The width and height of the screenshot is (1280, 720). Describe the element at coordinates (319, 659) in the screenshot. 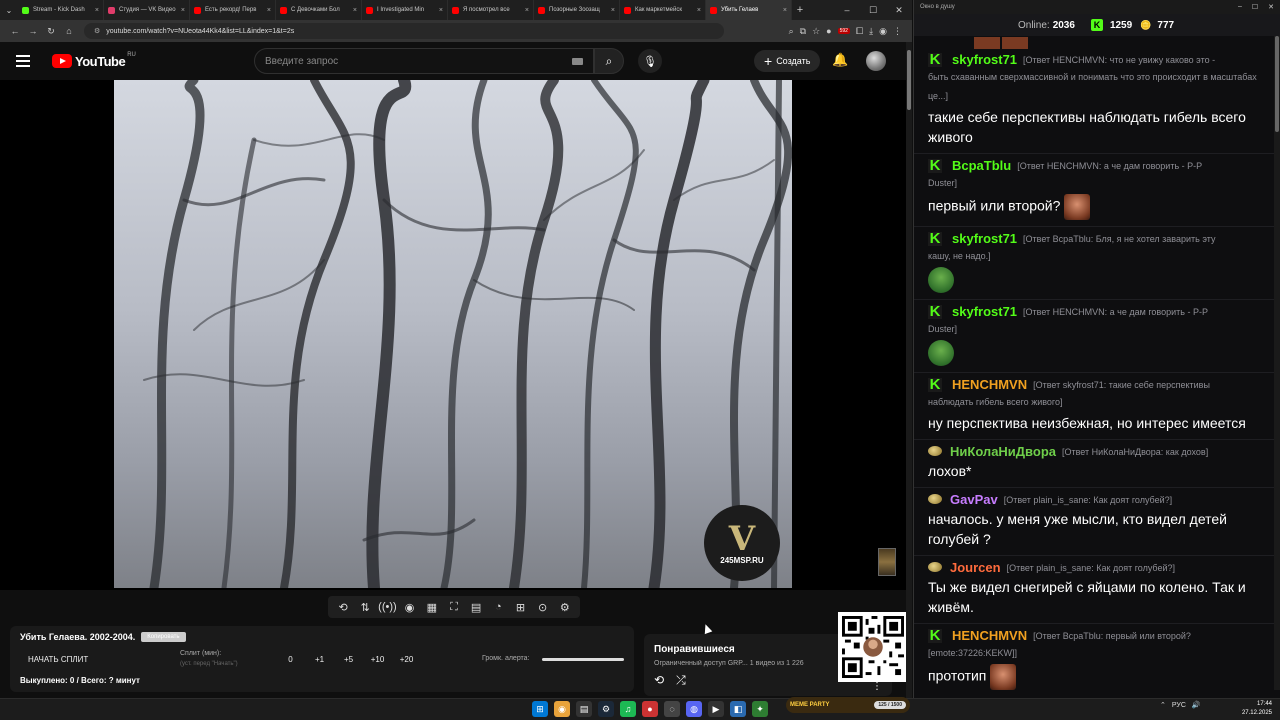

I see `split-add-1-button: +1` at that location.